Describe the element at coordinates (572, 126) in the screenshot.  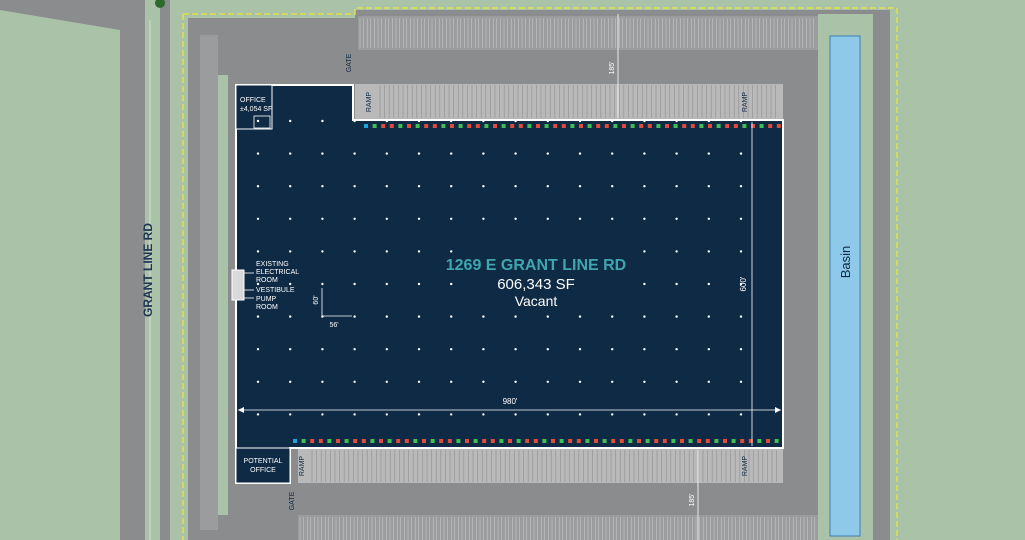
I see `dock-doors-top` at that location.